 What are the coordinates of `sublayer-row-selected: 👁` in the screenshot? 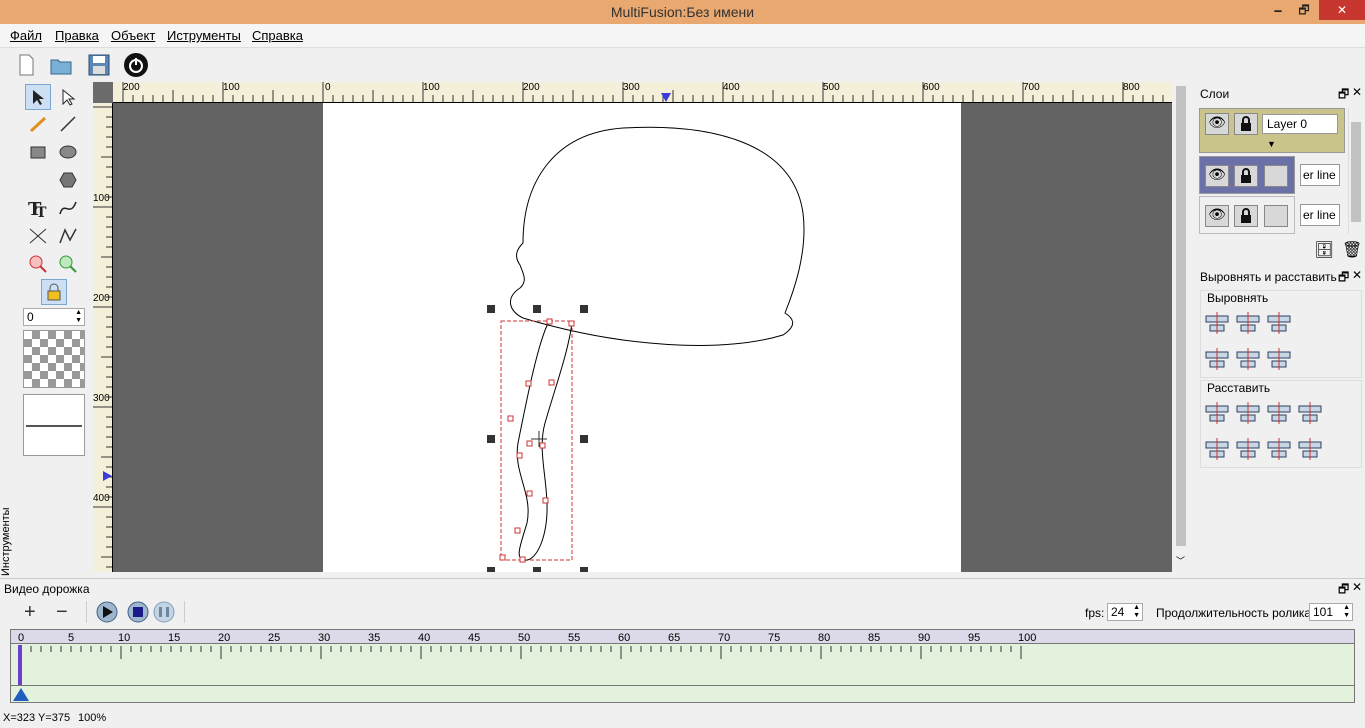 It's located at (1247, 175).